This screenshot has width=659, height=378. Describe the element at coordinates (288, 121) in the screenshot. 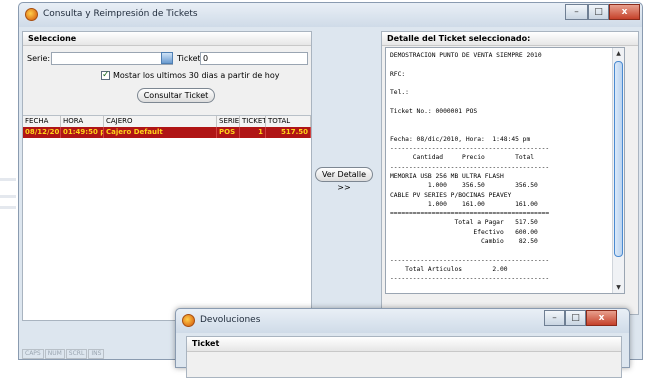

I see `column-header-total: TOTAL` at that location.